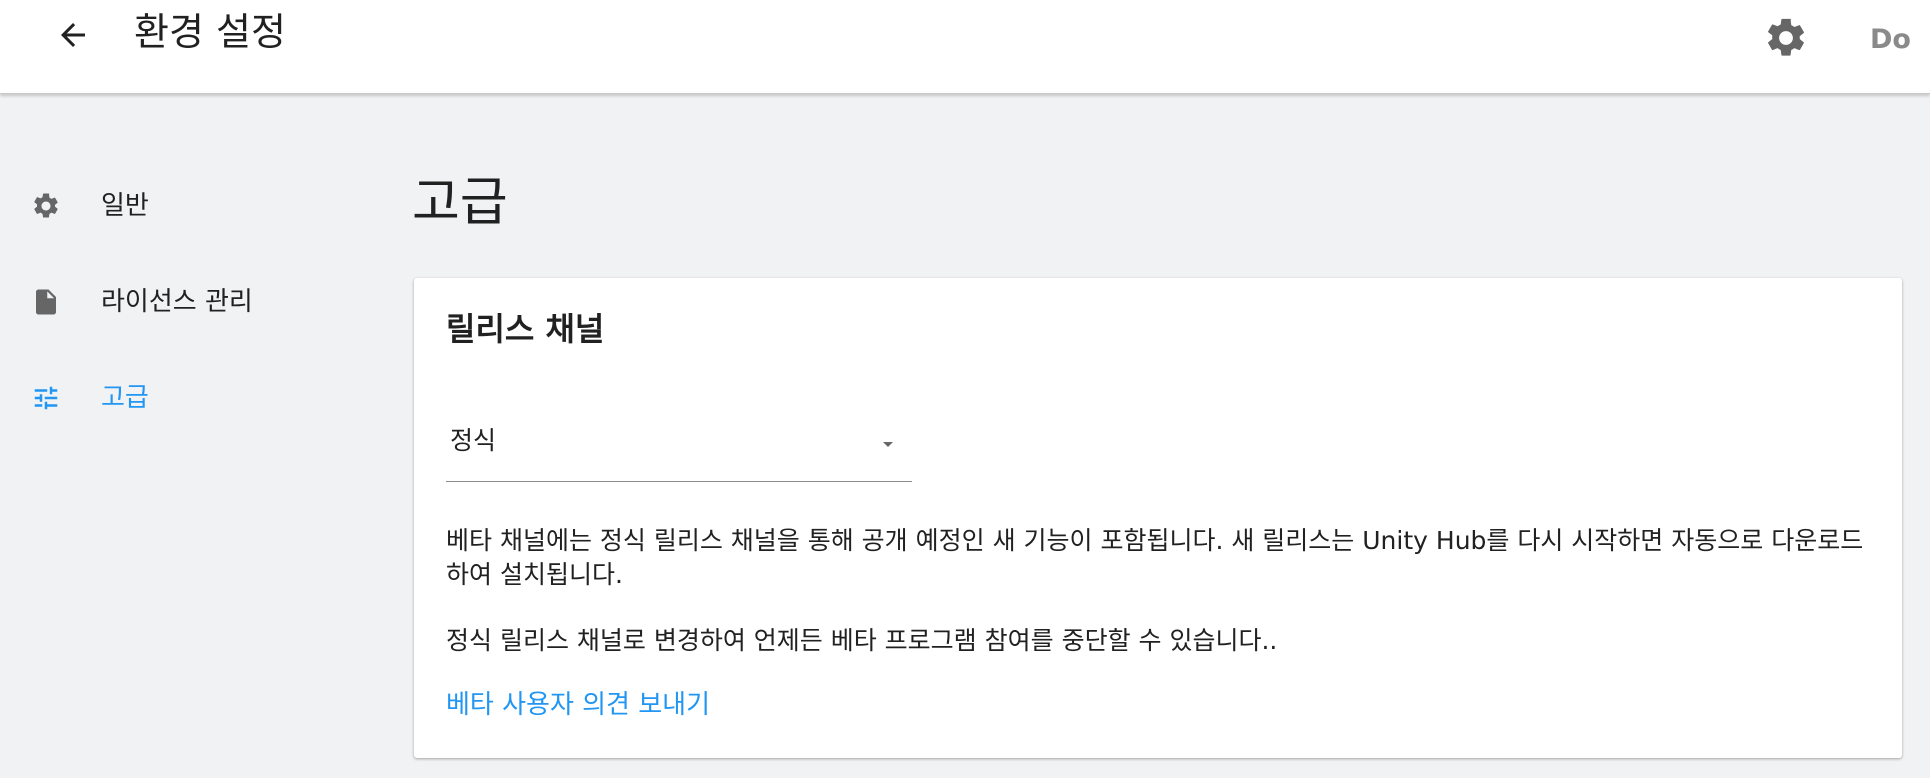 The width and height of the screenshot is (1930, 778). What do you see at coordinates (578, 705) in the screenshot?
I see `beta-feedback-link: 베타 사용자 의견 보내기` at bounding box center [578, 705].